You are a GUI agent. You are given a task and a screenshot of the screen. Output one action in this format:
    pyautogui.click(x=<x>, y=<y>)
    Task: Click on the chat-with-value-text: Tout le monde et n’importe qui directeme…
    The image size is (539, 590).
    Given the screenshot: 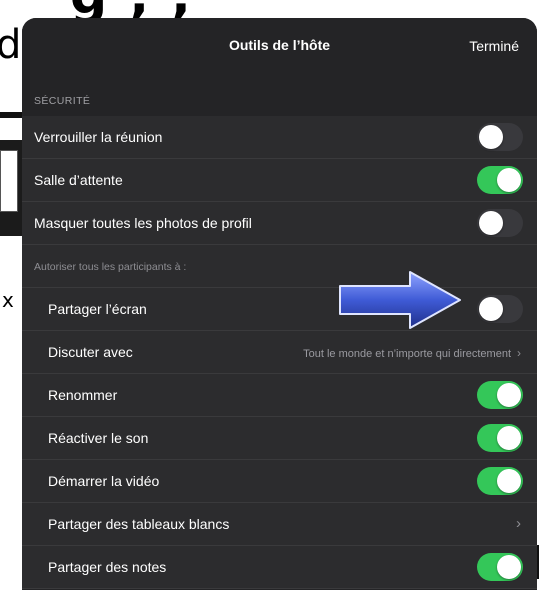 What is the action you would take?
    pyautogui.click(x=407, y=354)
    